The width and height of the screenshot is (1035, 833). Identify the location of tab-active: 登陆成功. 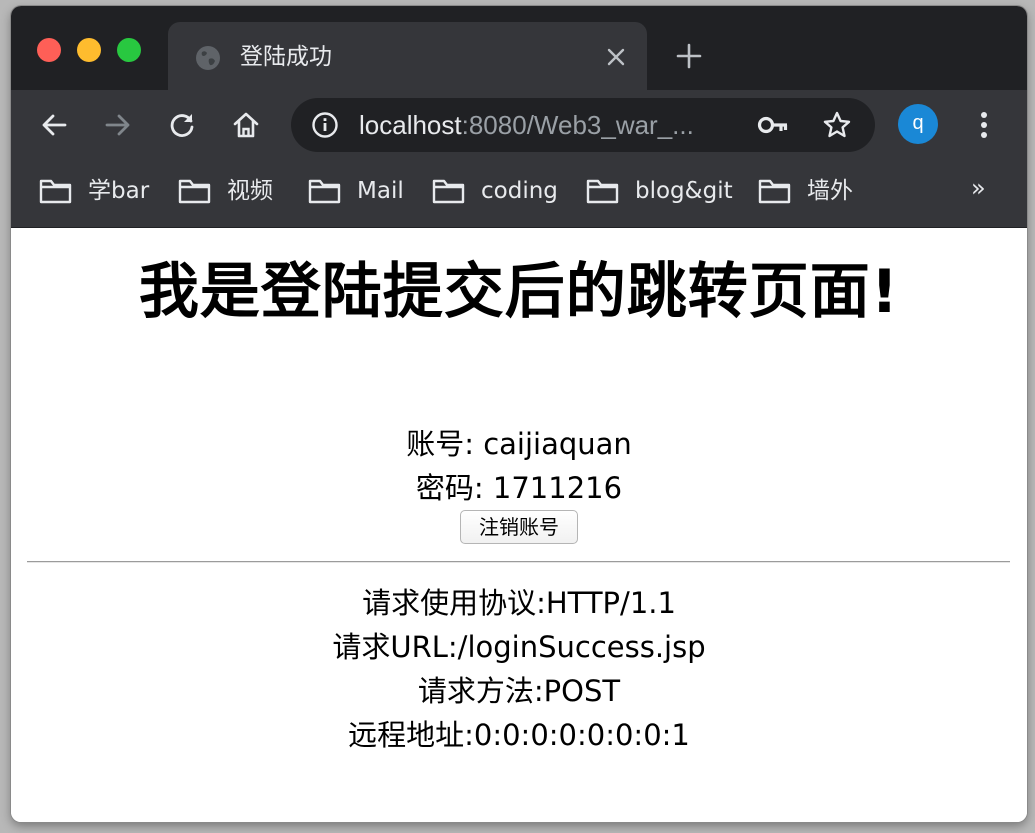
(407, 56).